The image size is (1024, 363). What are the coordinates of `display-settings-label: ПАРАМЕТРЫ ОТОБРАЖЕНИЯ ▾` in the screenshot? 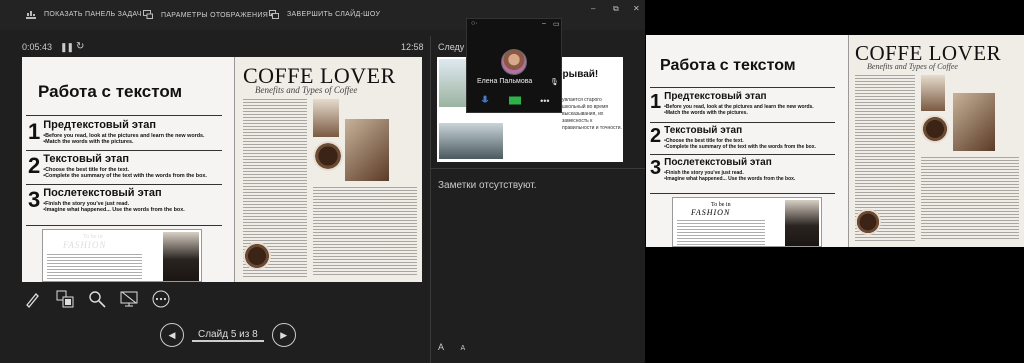 It's located at (218, 15).